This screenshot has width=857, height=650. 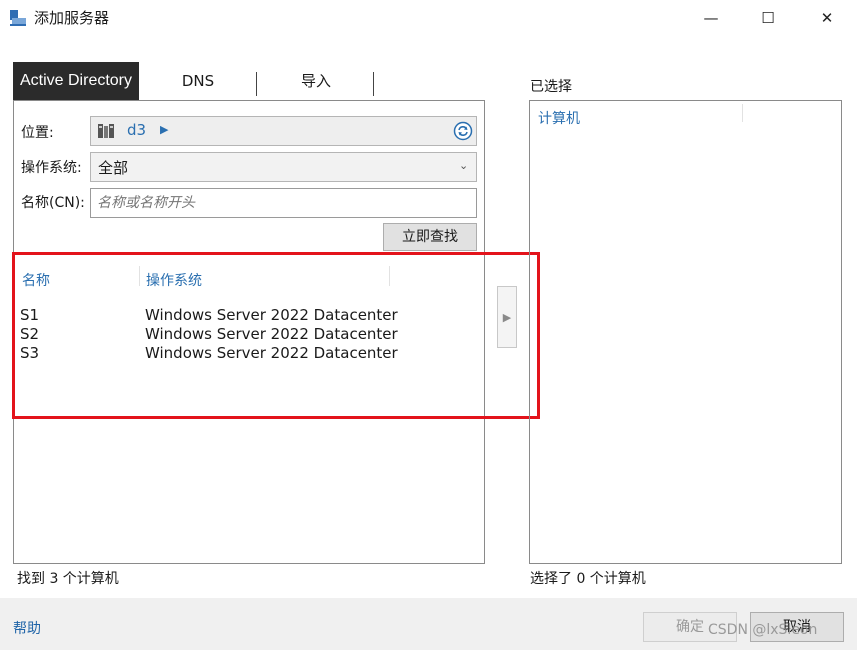 I want to click on watermark: CSDN @lxSleon, so click(x=763, y=630).